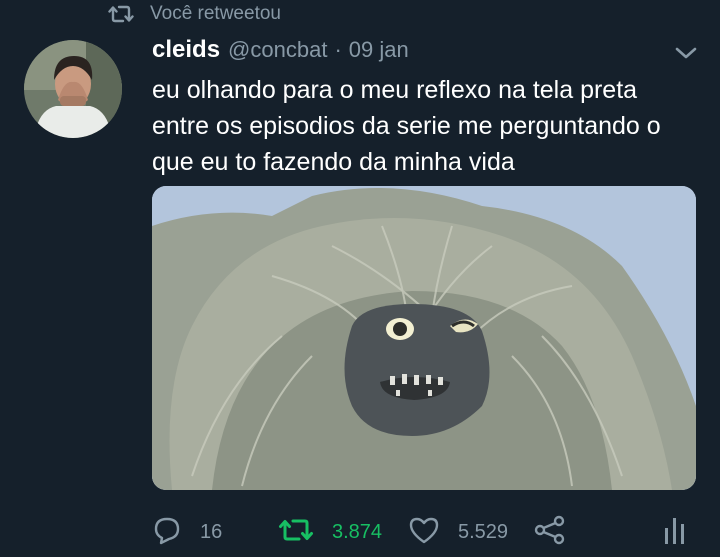 The width and height of the screenshot is (720, 557). I want to click on share-button, so click(550, 532).